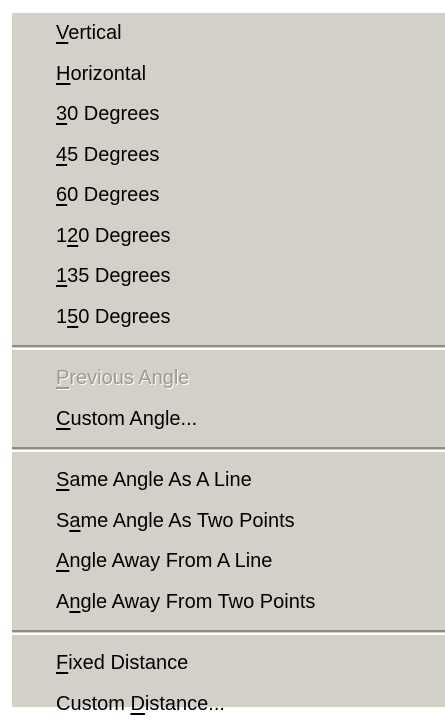  What do you see at coordinates (160, 480) in the screenshot?
I see `menu-item-label-suffix: ame Angle As A Line` at bounding box center [160, 480].